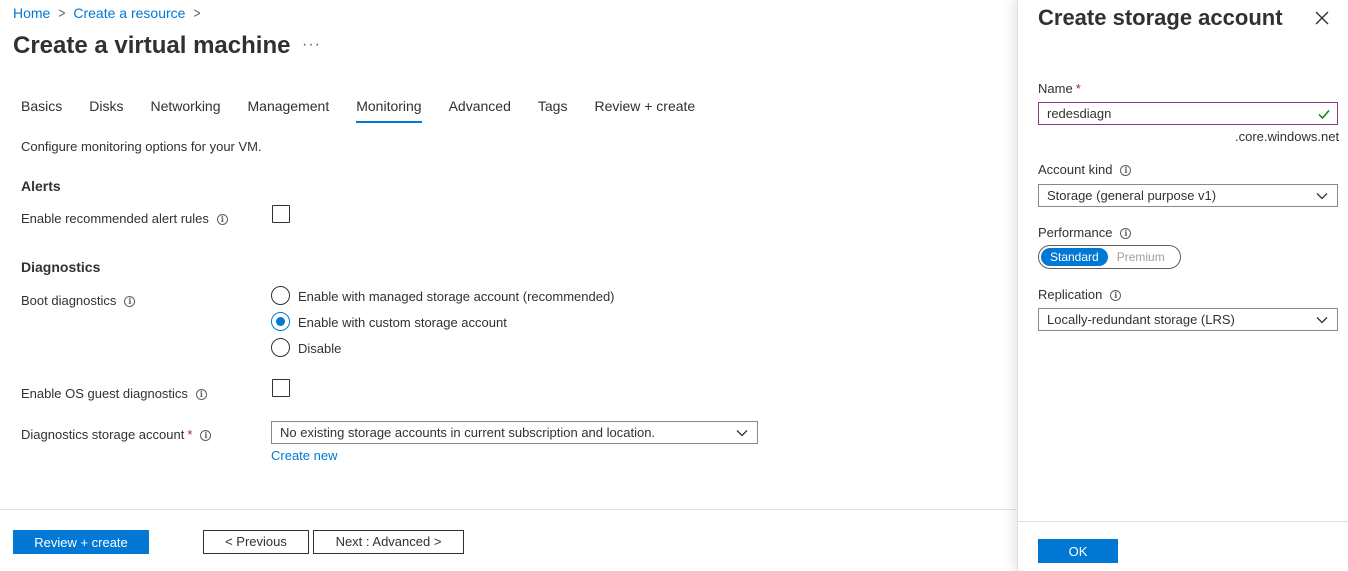 Image resolution: width=1348 pixels, height=571 pixels. What do you see at coordinates (1287, 136) in the screenshot?
I see `domain-suffix: .core.windows.net` at bounding box center [1287, 136].